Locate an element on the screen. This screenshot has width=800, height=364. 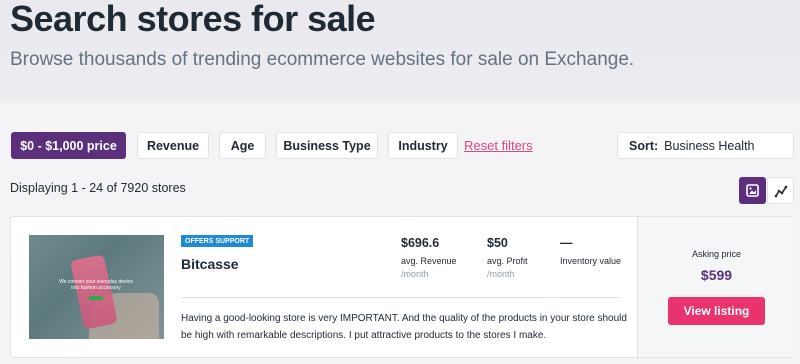
store-name: Bitcasse is located at coordinates (210, 264).